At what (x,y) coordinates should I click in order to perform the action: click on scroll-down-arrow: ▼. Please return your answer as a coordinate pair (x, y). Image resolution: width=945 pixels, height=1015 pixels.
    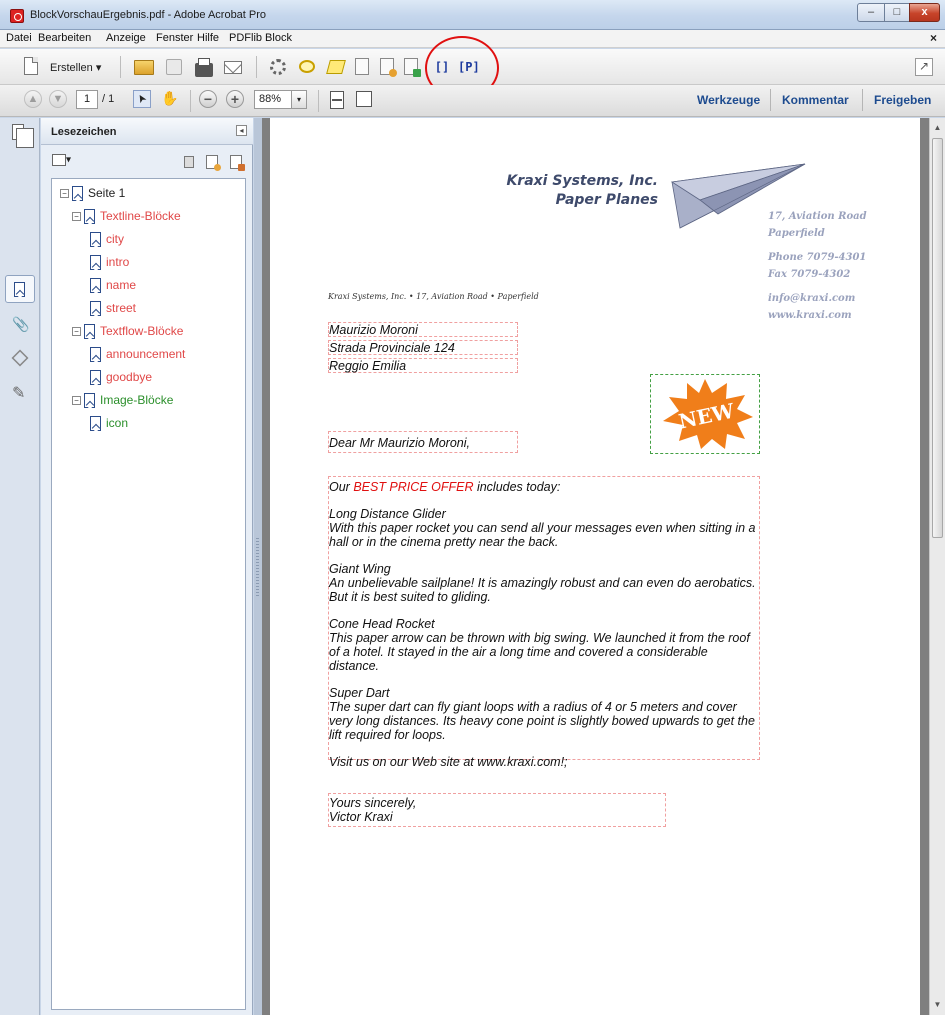
    Looking at the image, I should click on (937, 1005).